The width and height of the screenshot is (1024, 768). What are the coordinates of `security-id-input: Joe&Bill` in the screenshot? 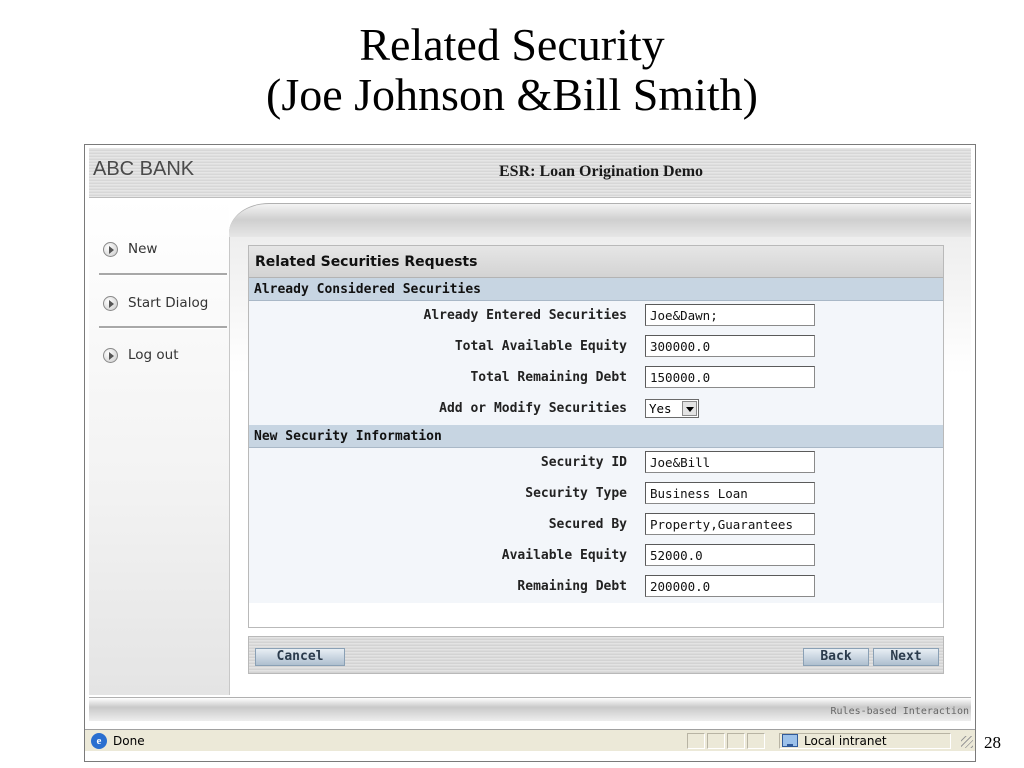 It's located at (730, 462).